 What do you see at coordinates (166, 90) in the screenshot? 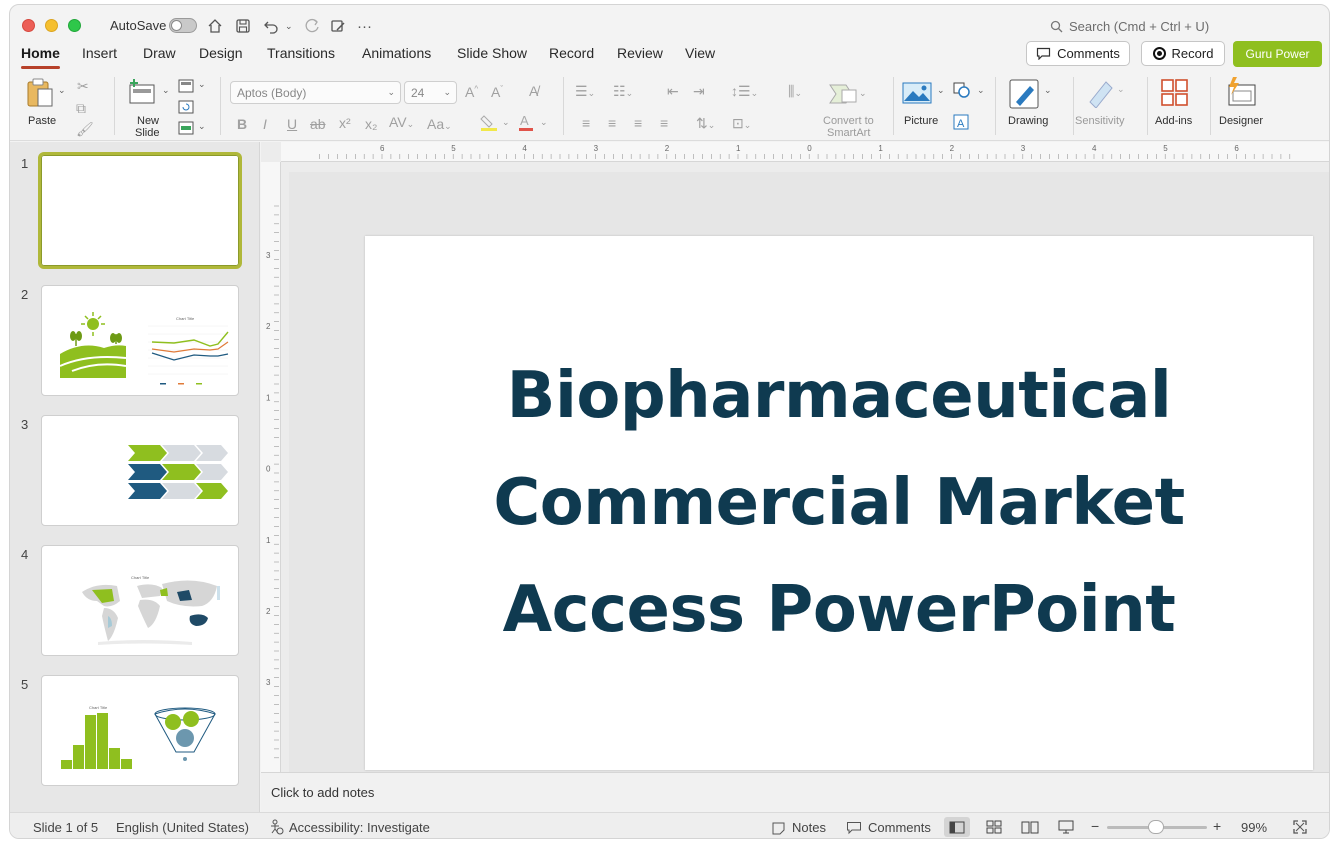
I see `new-slide-dropdown-icon: ⌄` at bounding box center [166, 90].